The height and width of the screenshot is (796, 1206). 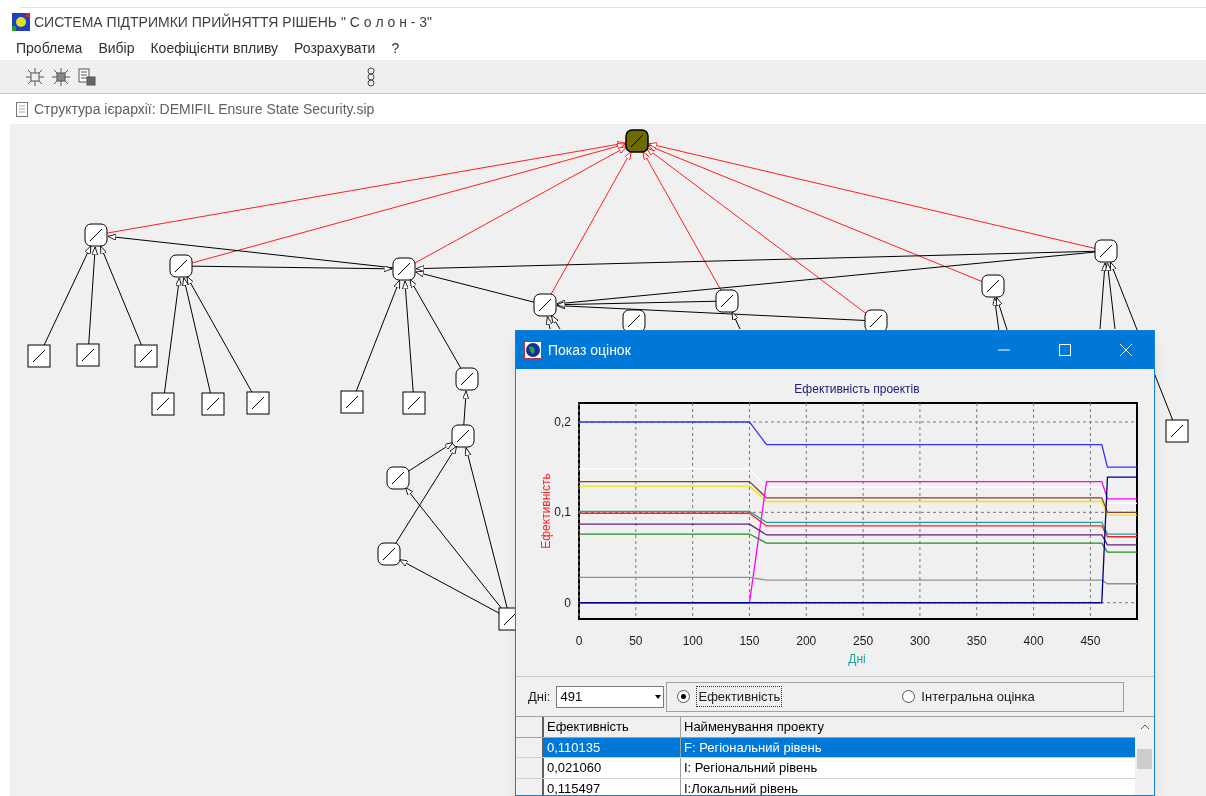 What do you see at coordinates (335, 48) in the screenshot?
I see `menu-item: Розрахувати` at bounding box center [335, 48].